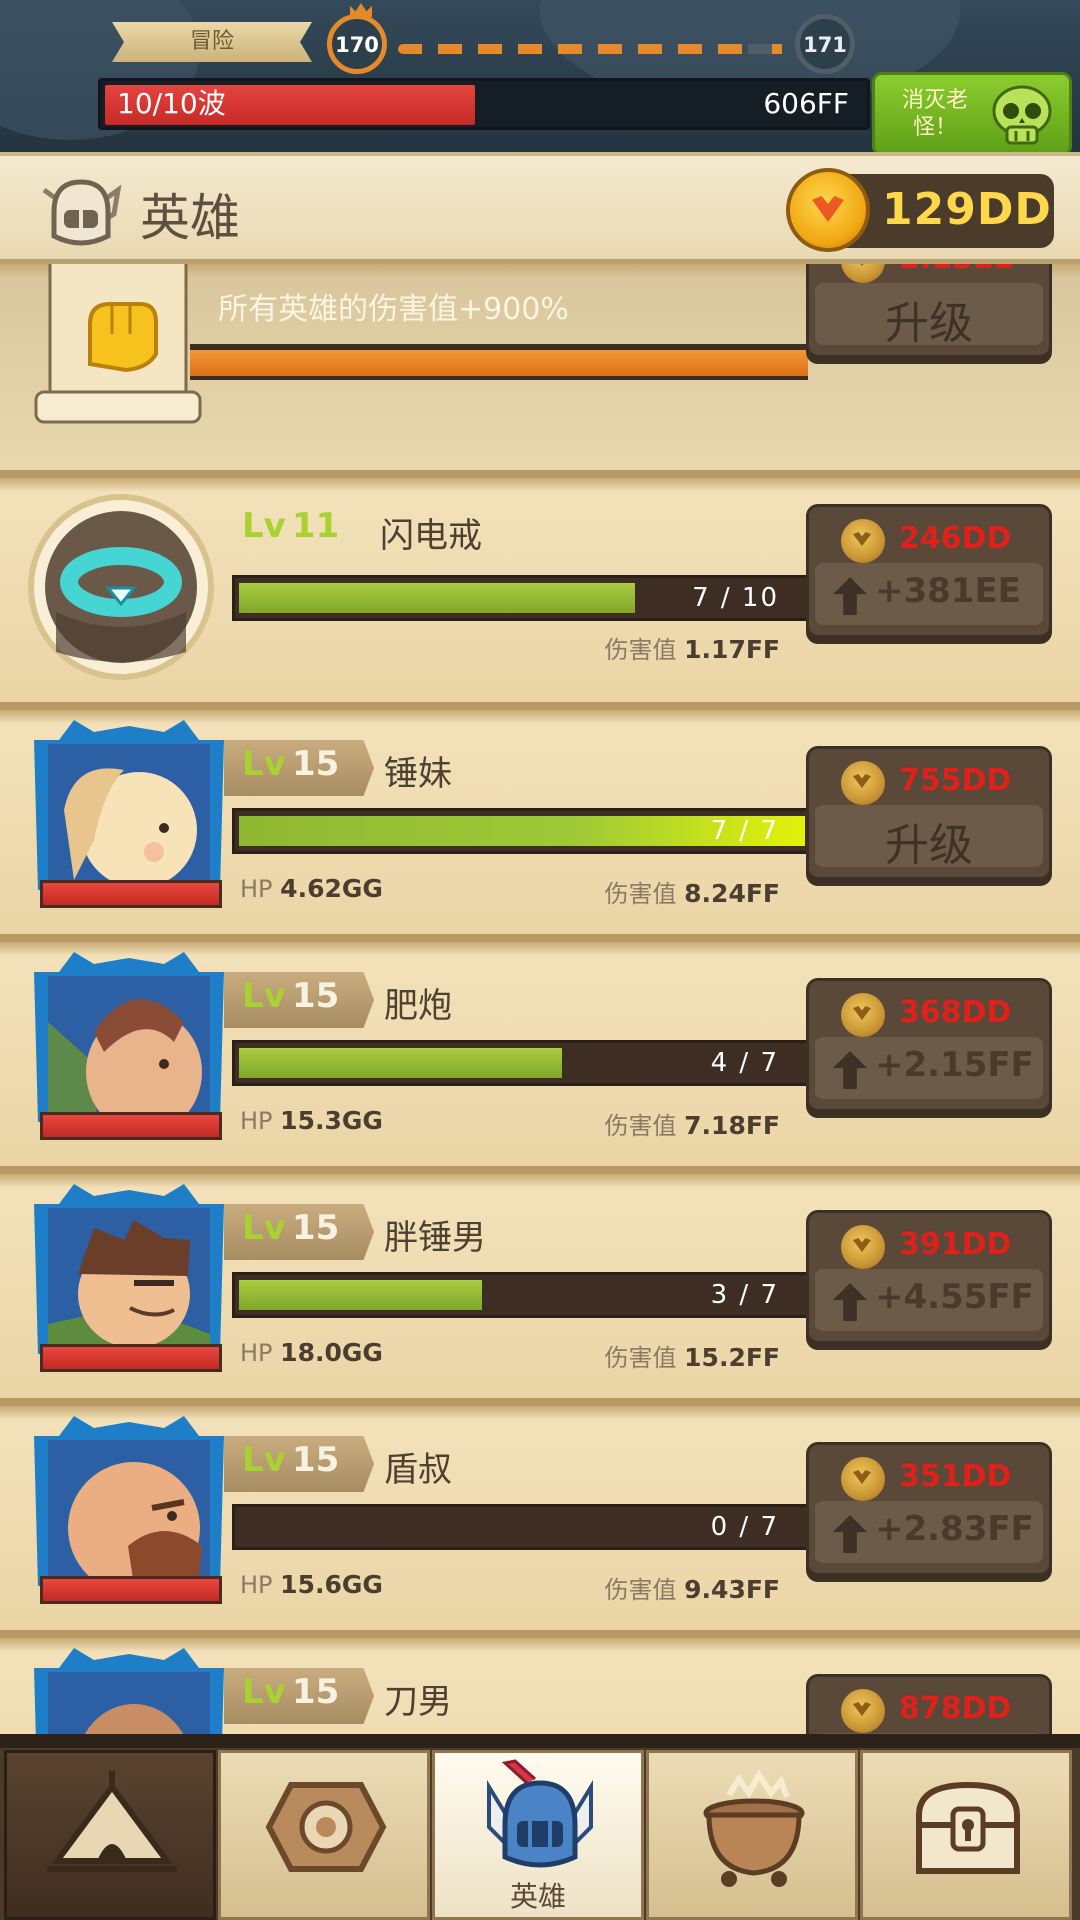  Describe the element at coordinates (326, 1827) in the screenshot. I see `medallion-icon` at that location.